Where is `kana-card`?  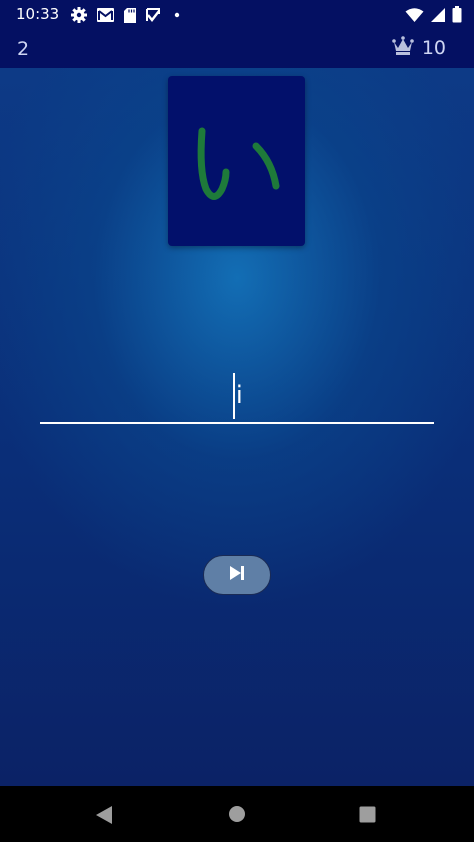
kana-card is located at coordinates (236, 161).